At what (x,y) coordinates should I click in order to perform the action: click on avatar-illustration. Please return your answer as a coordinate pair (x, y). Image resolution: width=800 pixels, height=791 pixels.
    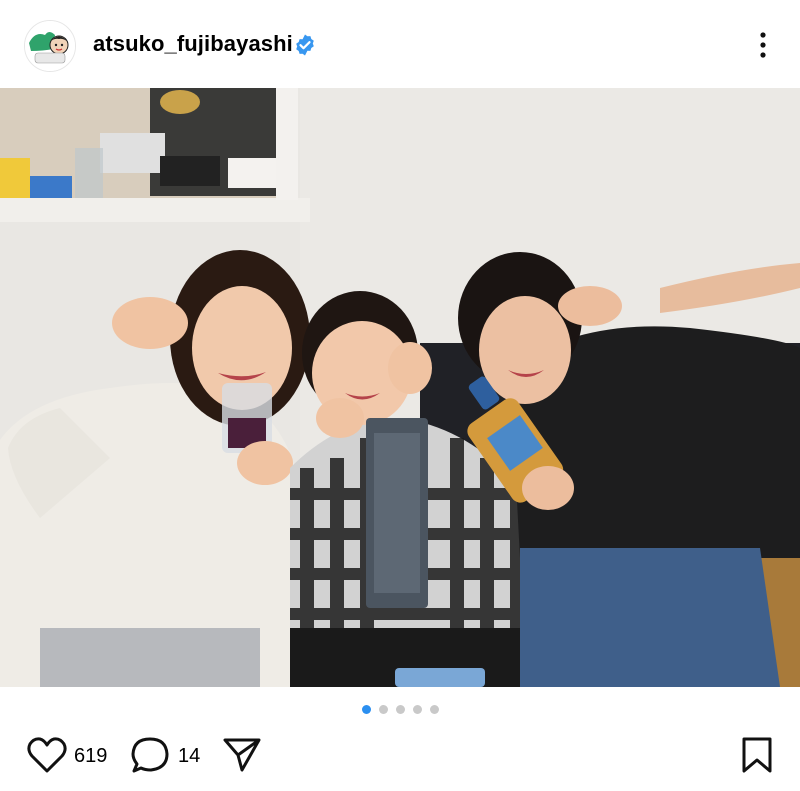
    Looking at the image, I should click on (50, 46).